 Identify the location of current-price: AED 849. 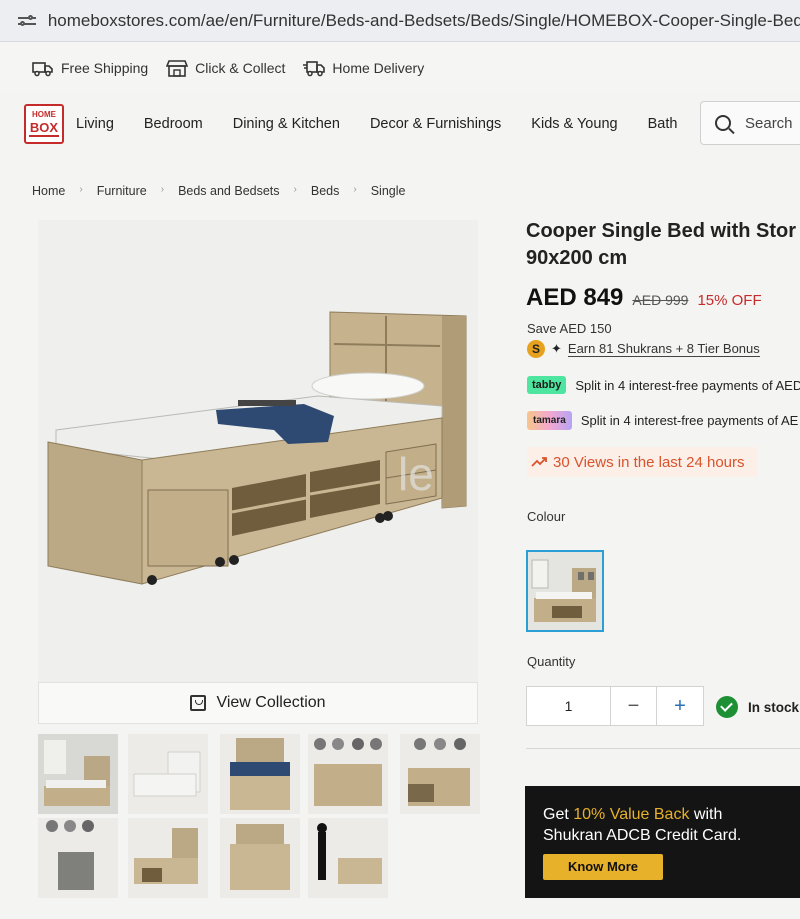
(575, 297).